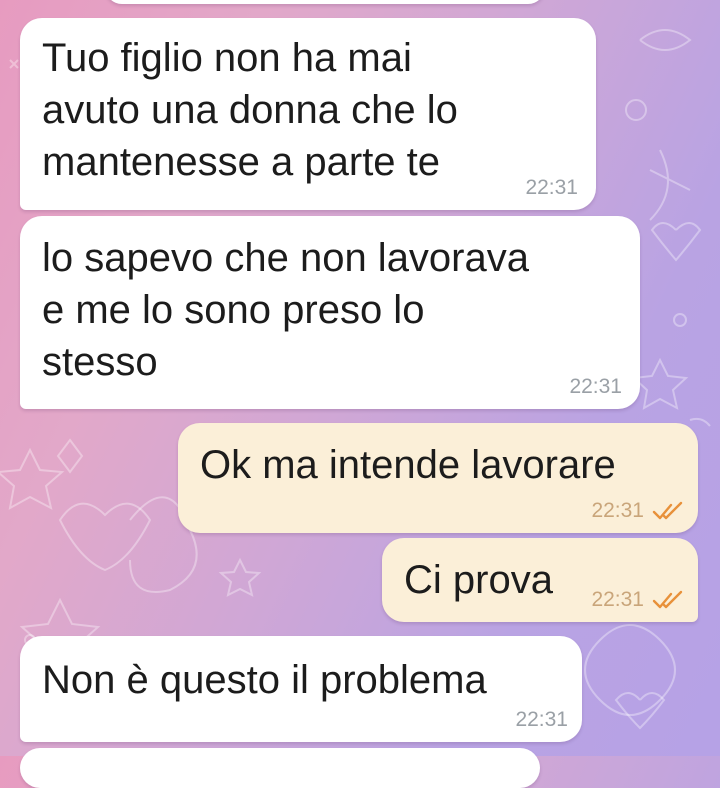  What do you see at coordinates (264, 680) in the screenshot?
I see `message-text: Non è questo il problema` at bounding box center [264, 680].